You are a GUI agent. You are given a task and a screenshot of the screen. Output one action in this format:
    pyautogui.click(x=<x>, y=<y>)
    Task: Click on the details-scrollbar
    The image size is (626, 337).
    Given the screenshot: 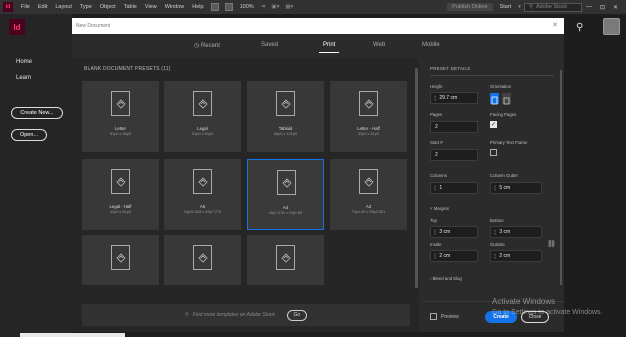 What is the action you would take?
    pyautogui.click(x=561, y=177)
    